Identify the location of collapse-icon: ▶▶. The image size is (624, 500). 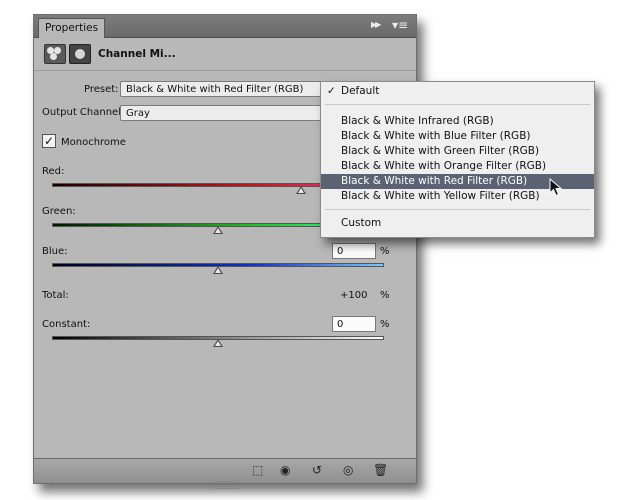
(376, 24).